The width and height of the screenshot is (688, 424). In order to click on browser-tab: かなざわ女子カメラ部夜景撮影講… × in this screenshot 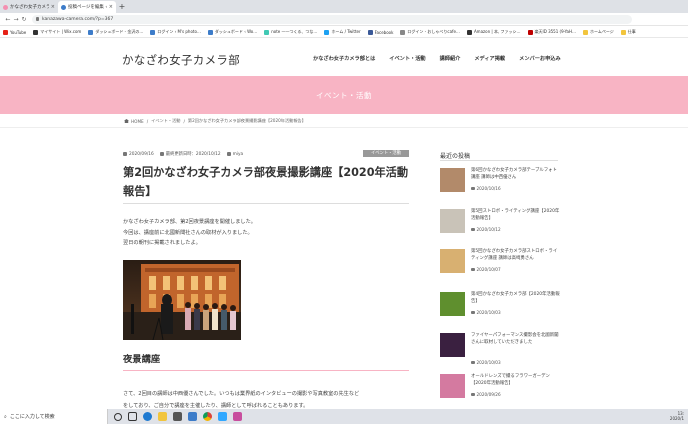, I will do `click(29, 7)`.